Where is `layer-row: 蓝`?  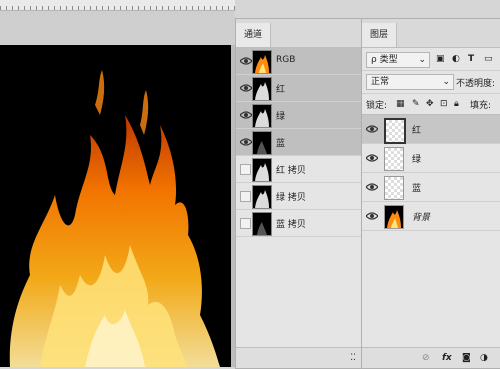 layer-row: 蓝 is located at coordinates (431, 187).